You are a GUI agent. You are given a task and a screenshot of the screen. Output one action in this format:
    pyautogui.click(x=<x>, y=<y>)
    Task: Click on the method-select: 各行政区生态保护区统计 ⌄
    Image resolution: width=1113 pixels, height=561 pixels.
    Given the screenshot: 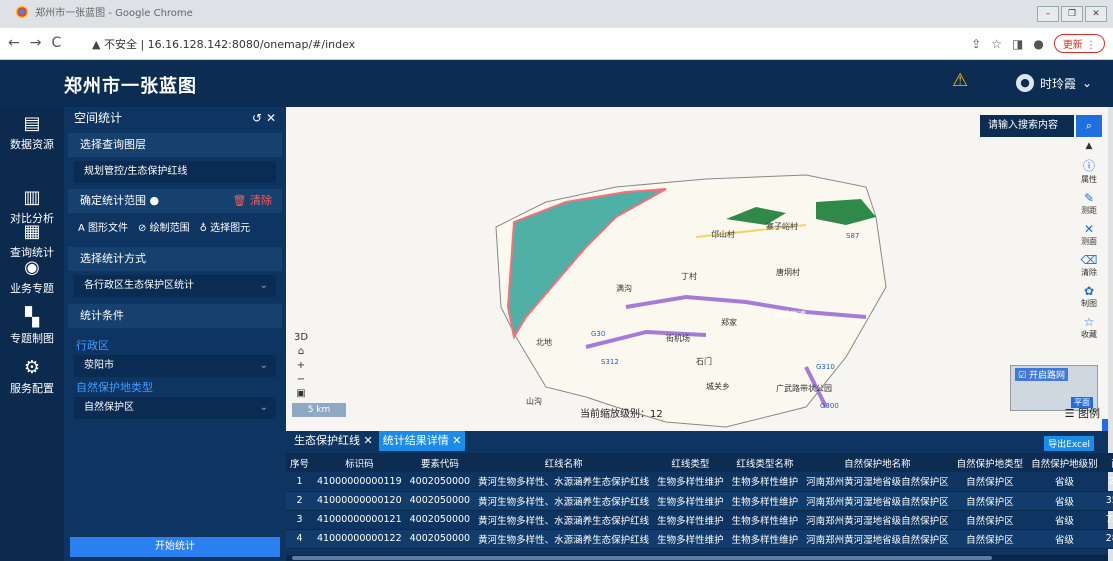 What is the action you would take?
    pyautogui.click(x=175, y=286)
    